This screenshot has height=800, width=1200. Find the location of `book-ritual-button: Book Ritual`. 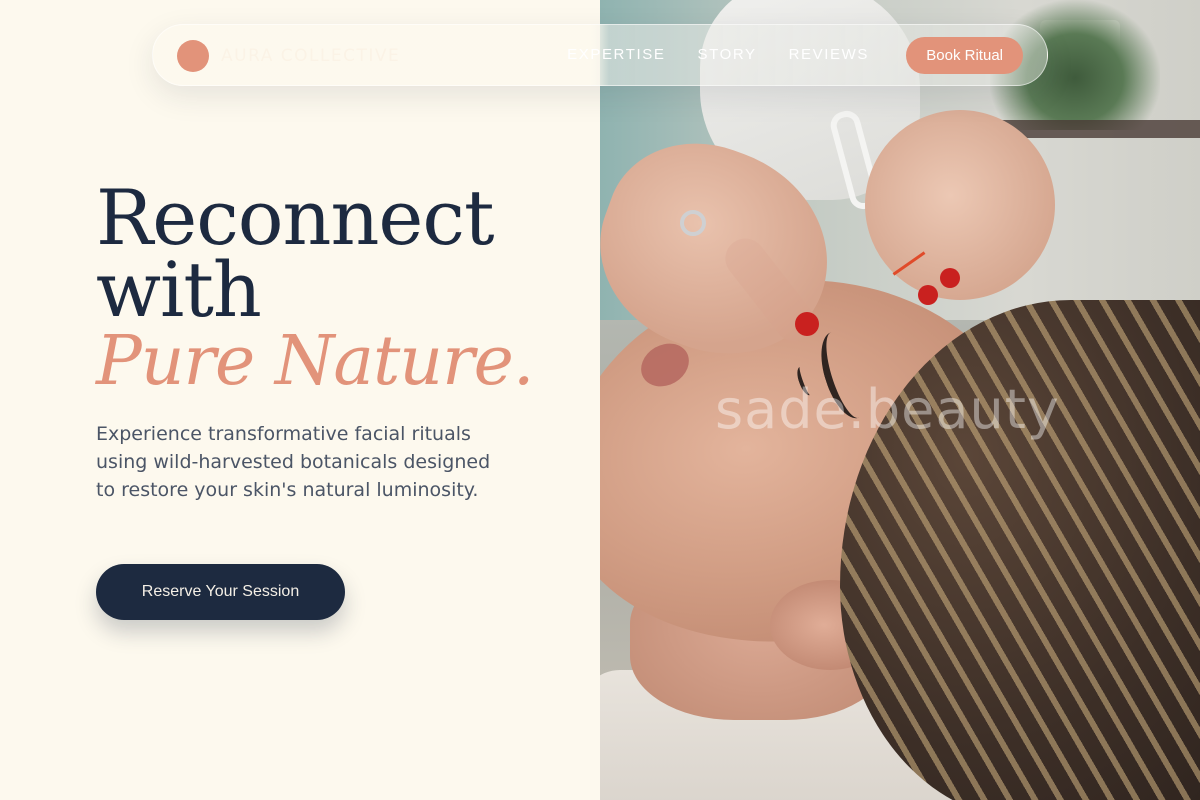

book-ritual-button: Book Ritual is located at coordinates (964, 55).